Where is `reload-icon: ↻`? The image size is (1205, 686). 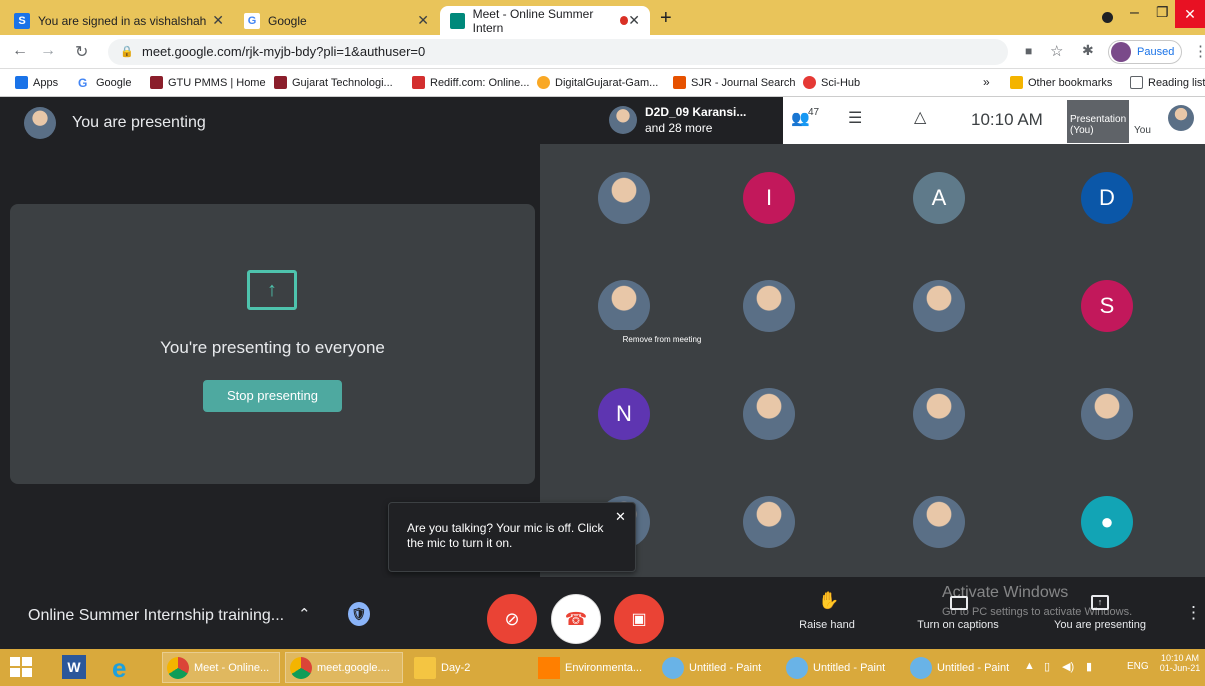 reload-icon: ↻ is located at coordinates (81, 52).